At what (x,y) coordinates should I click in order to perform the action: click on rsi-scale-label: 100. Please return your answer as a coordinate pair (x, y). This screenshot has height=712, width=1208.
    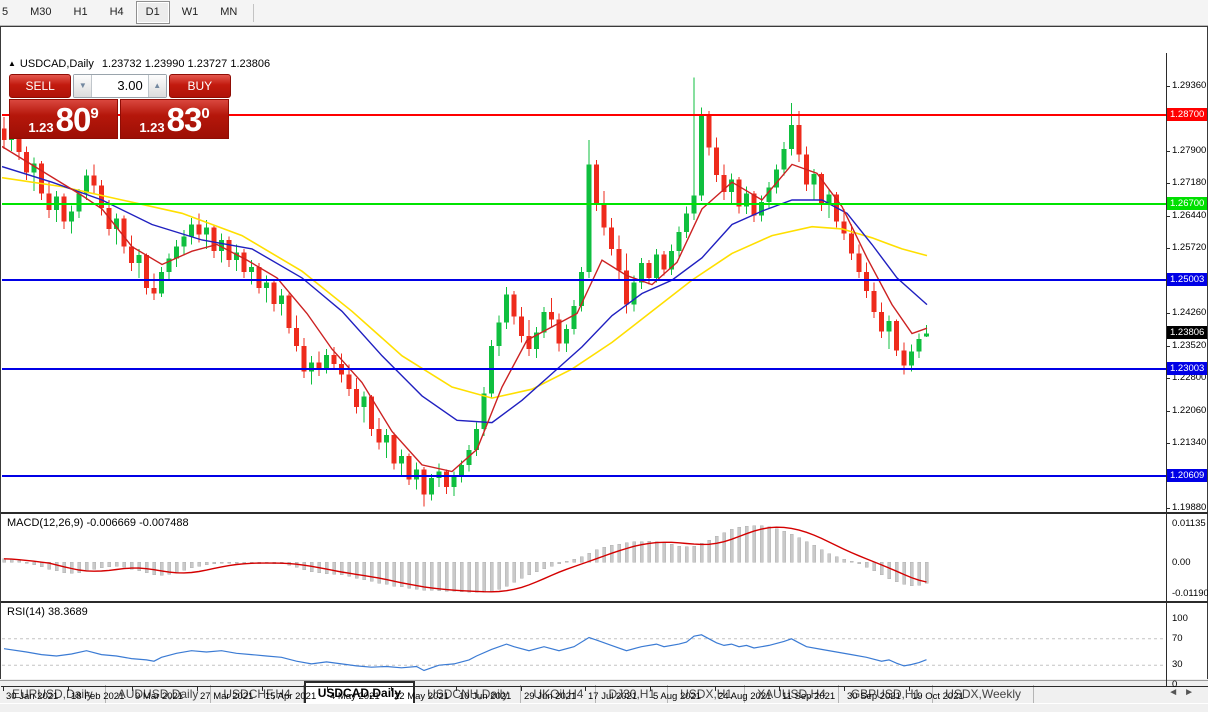
    Looking at the image, I should click on (1180, 618).